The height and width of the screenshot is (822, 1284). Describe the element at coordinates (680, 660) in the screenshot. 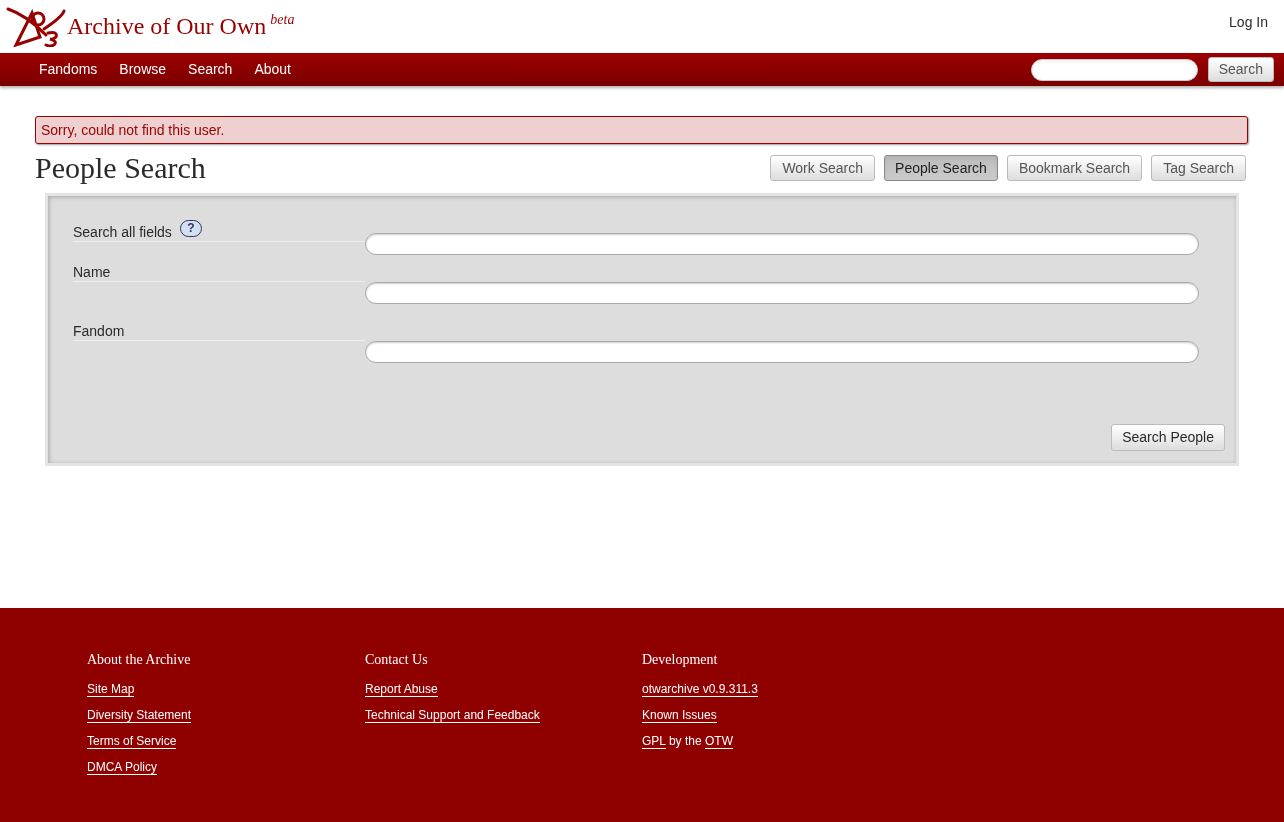

I see `footer-heading: Development` at that location.